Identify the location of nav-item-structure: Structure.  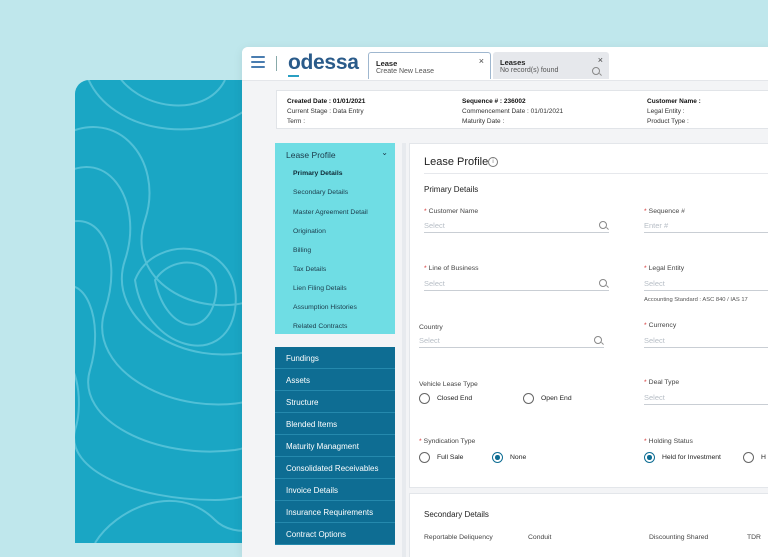
(335, 402).